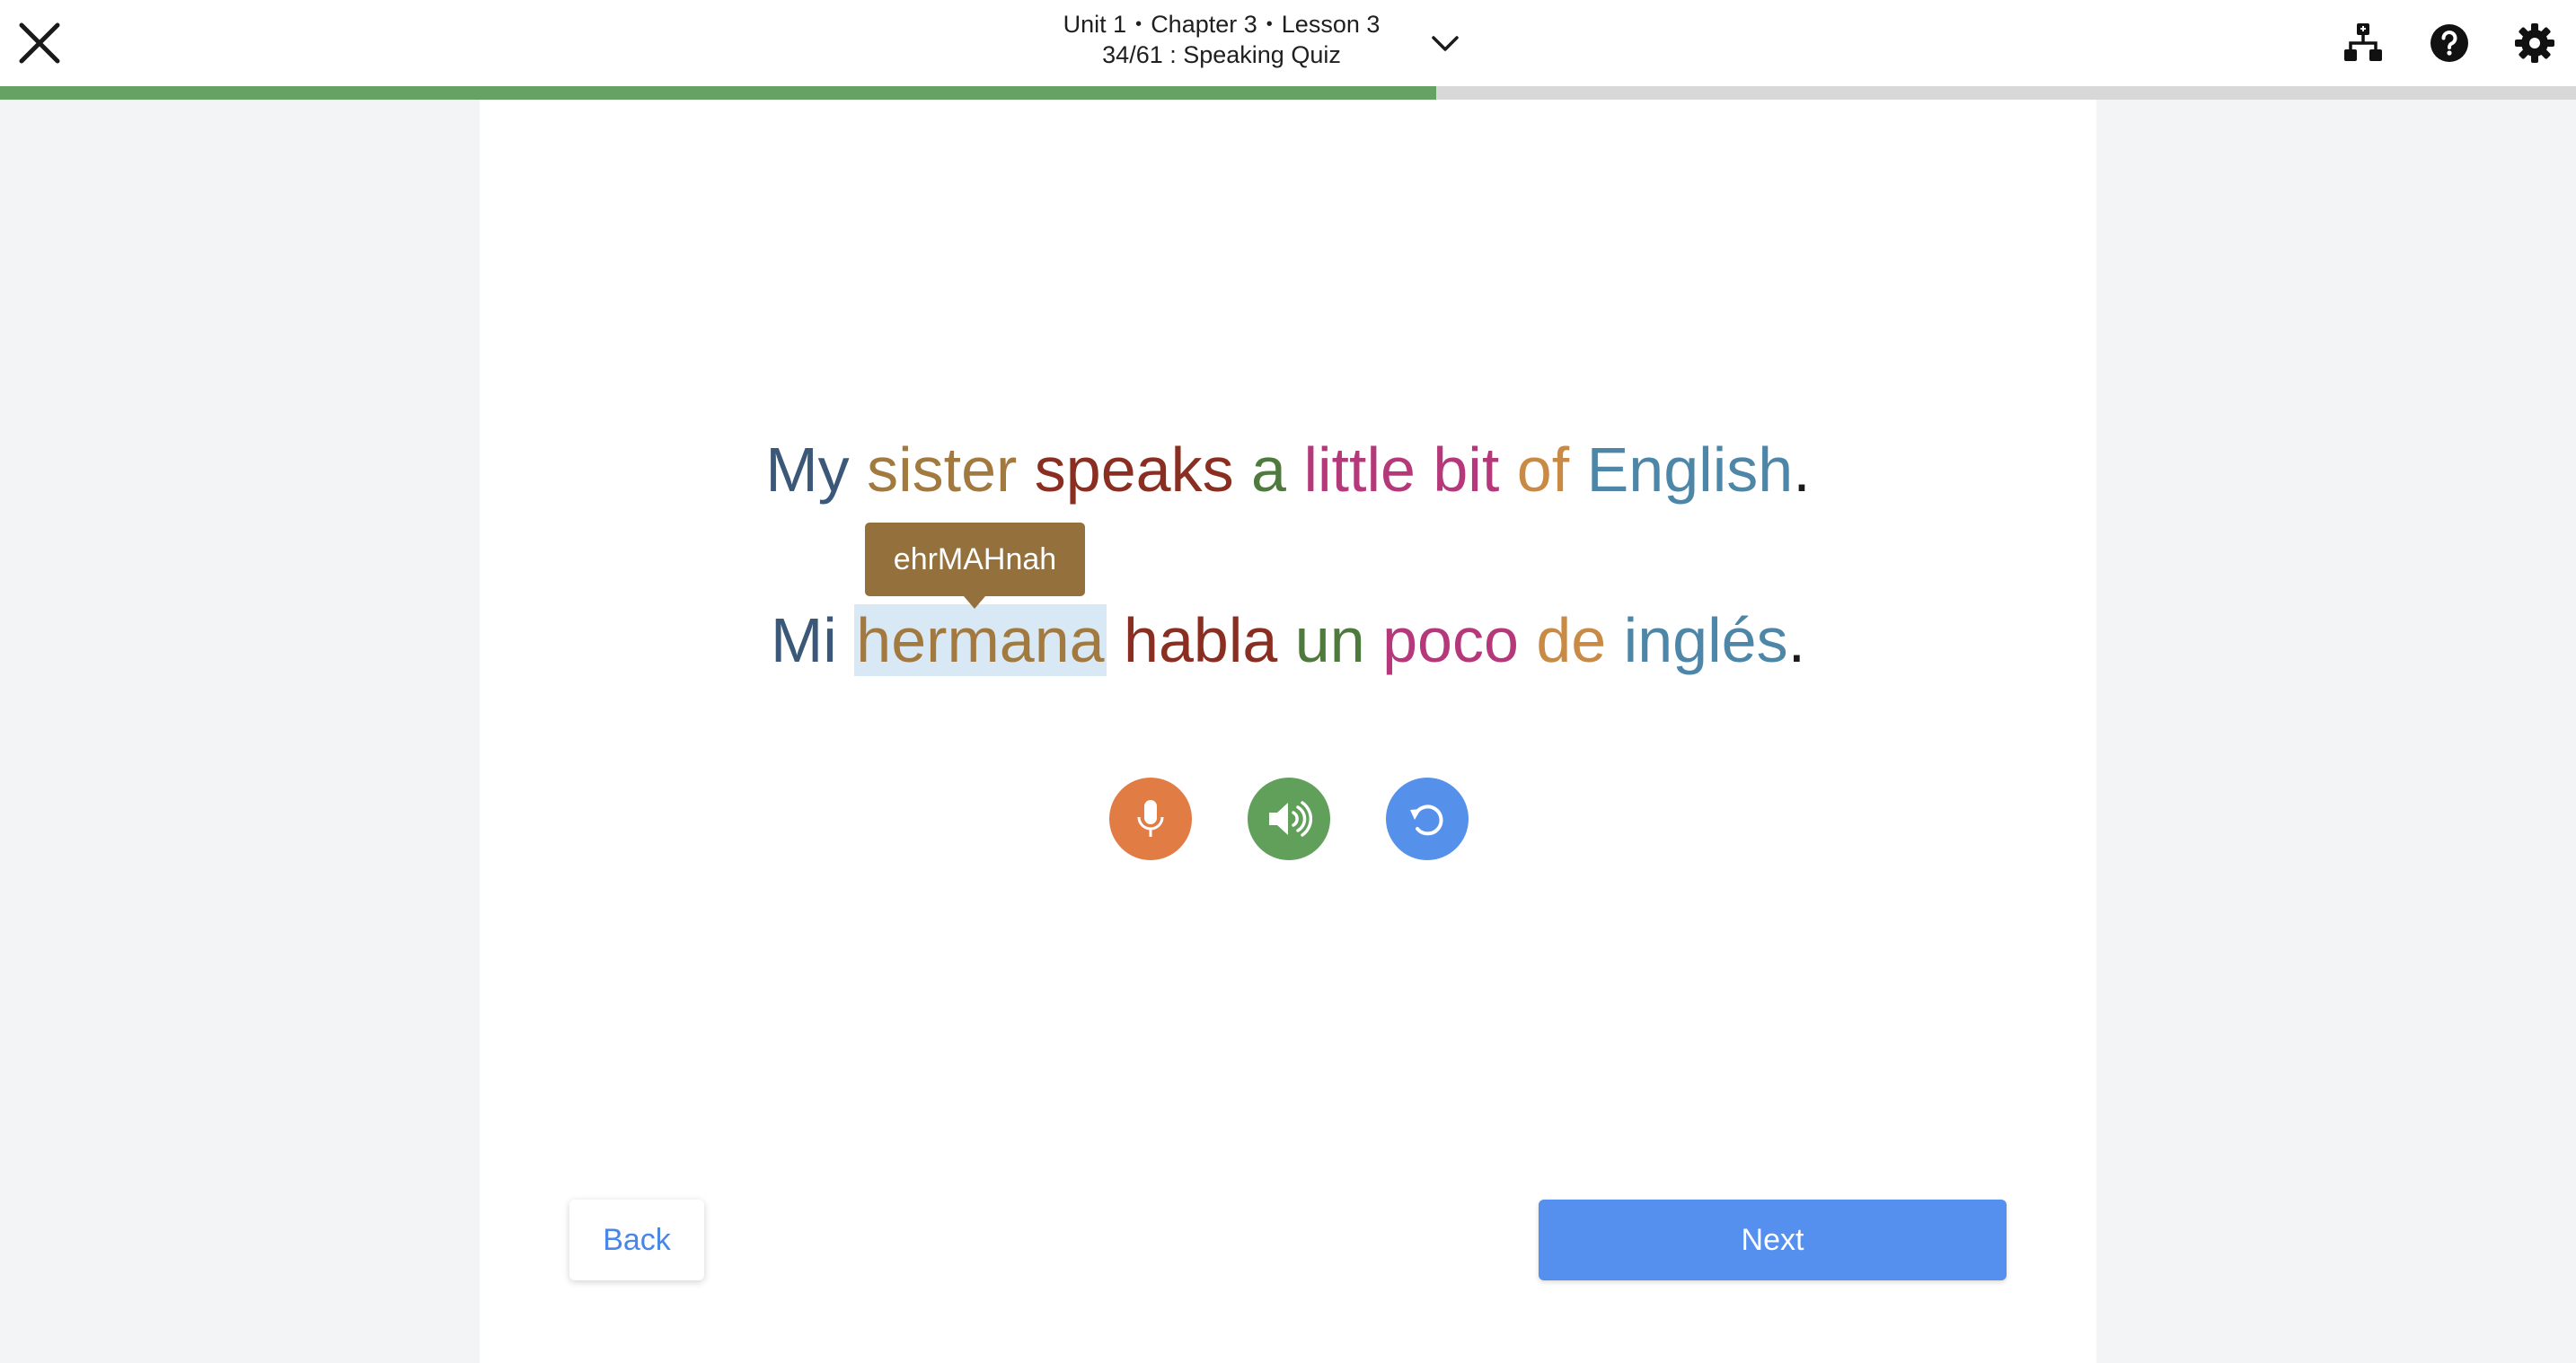 This screenshot has width=2576, height=1363. I want to click on replay-button, so click(1427, 819).